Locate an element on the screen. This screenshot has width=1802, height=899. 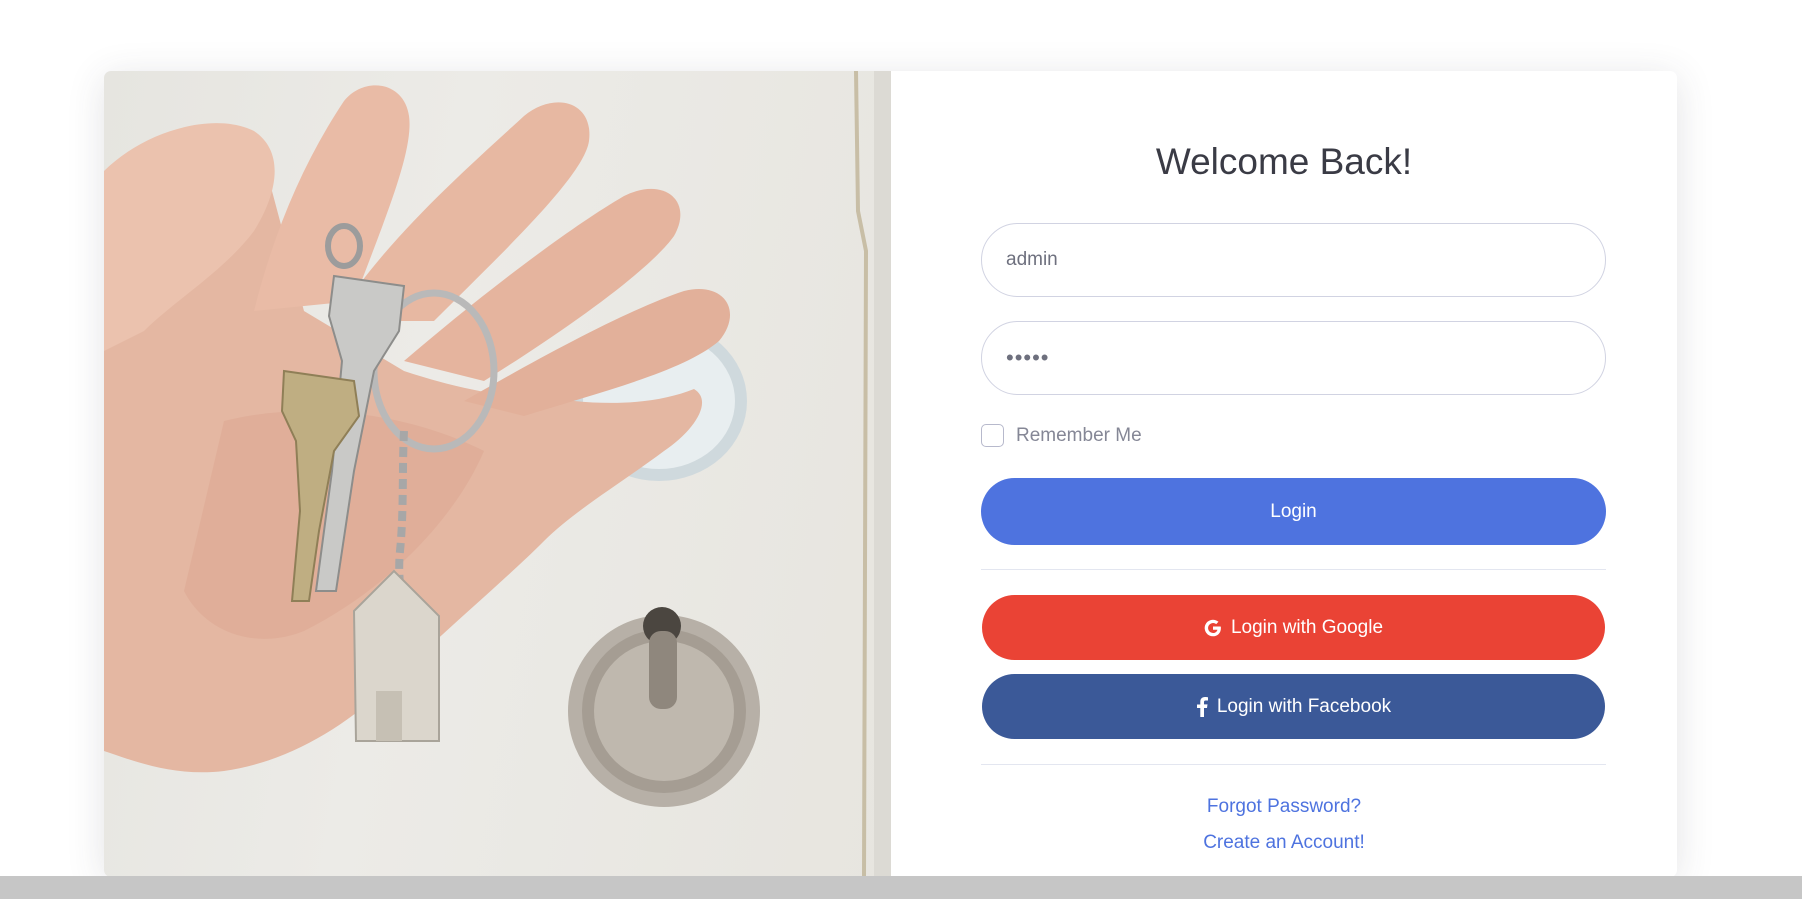
login-button-label: Login is located at coordinates (1293, 511).